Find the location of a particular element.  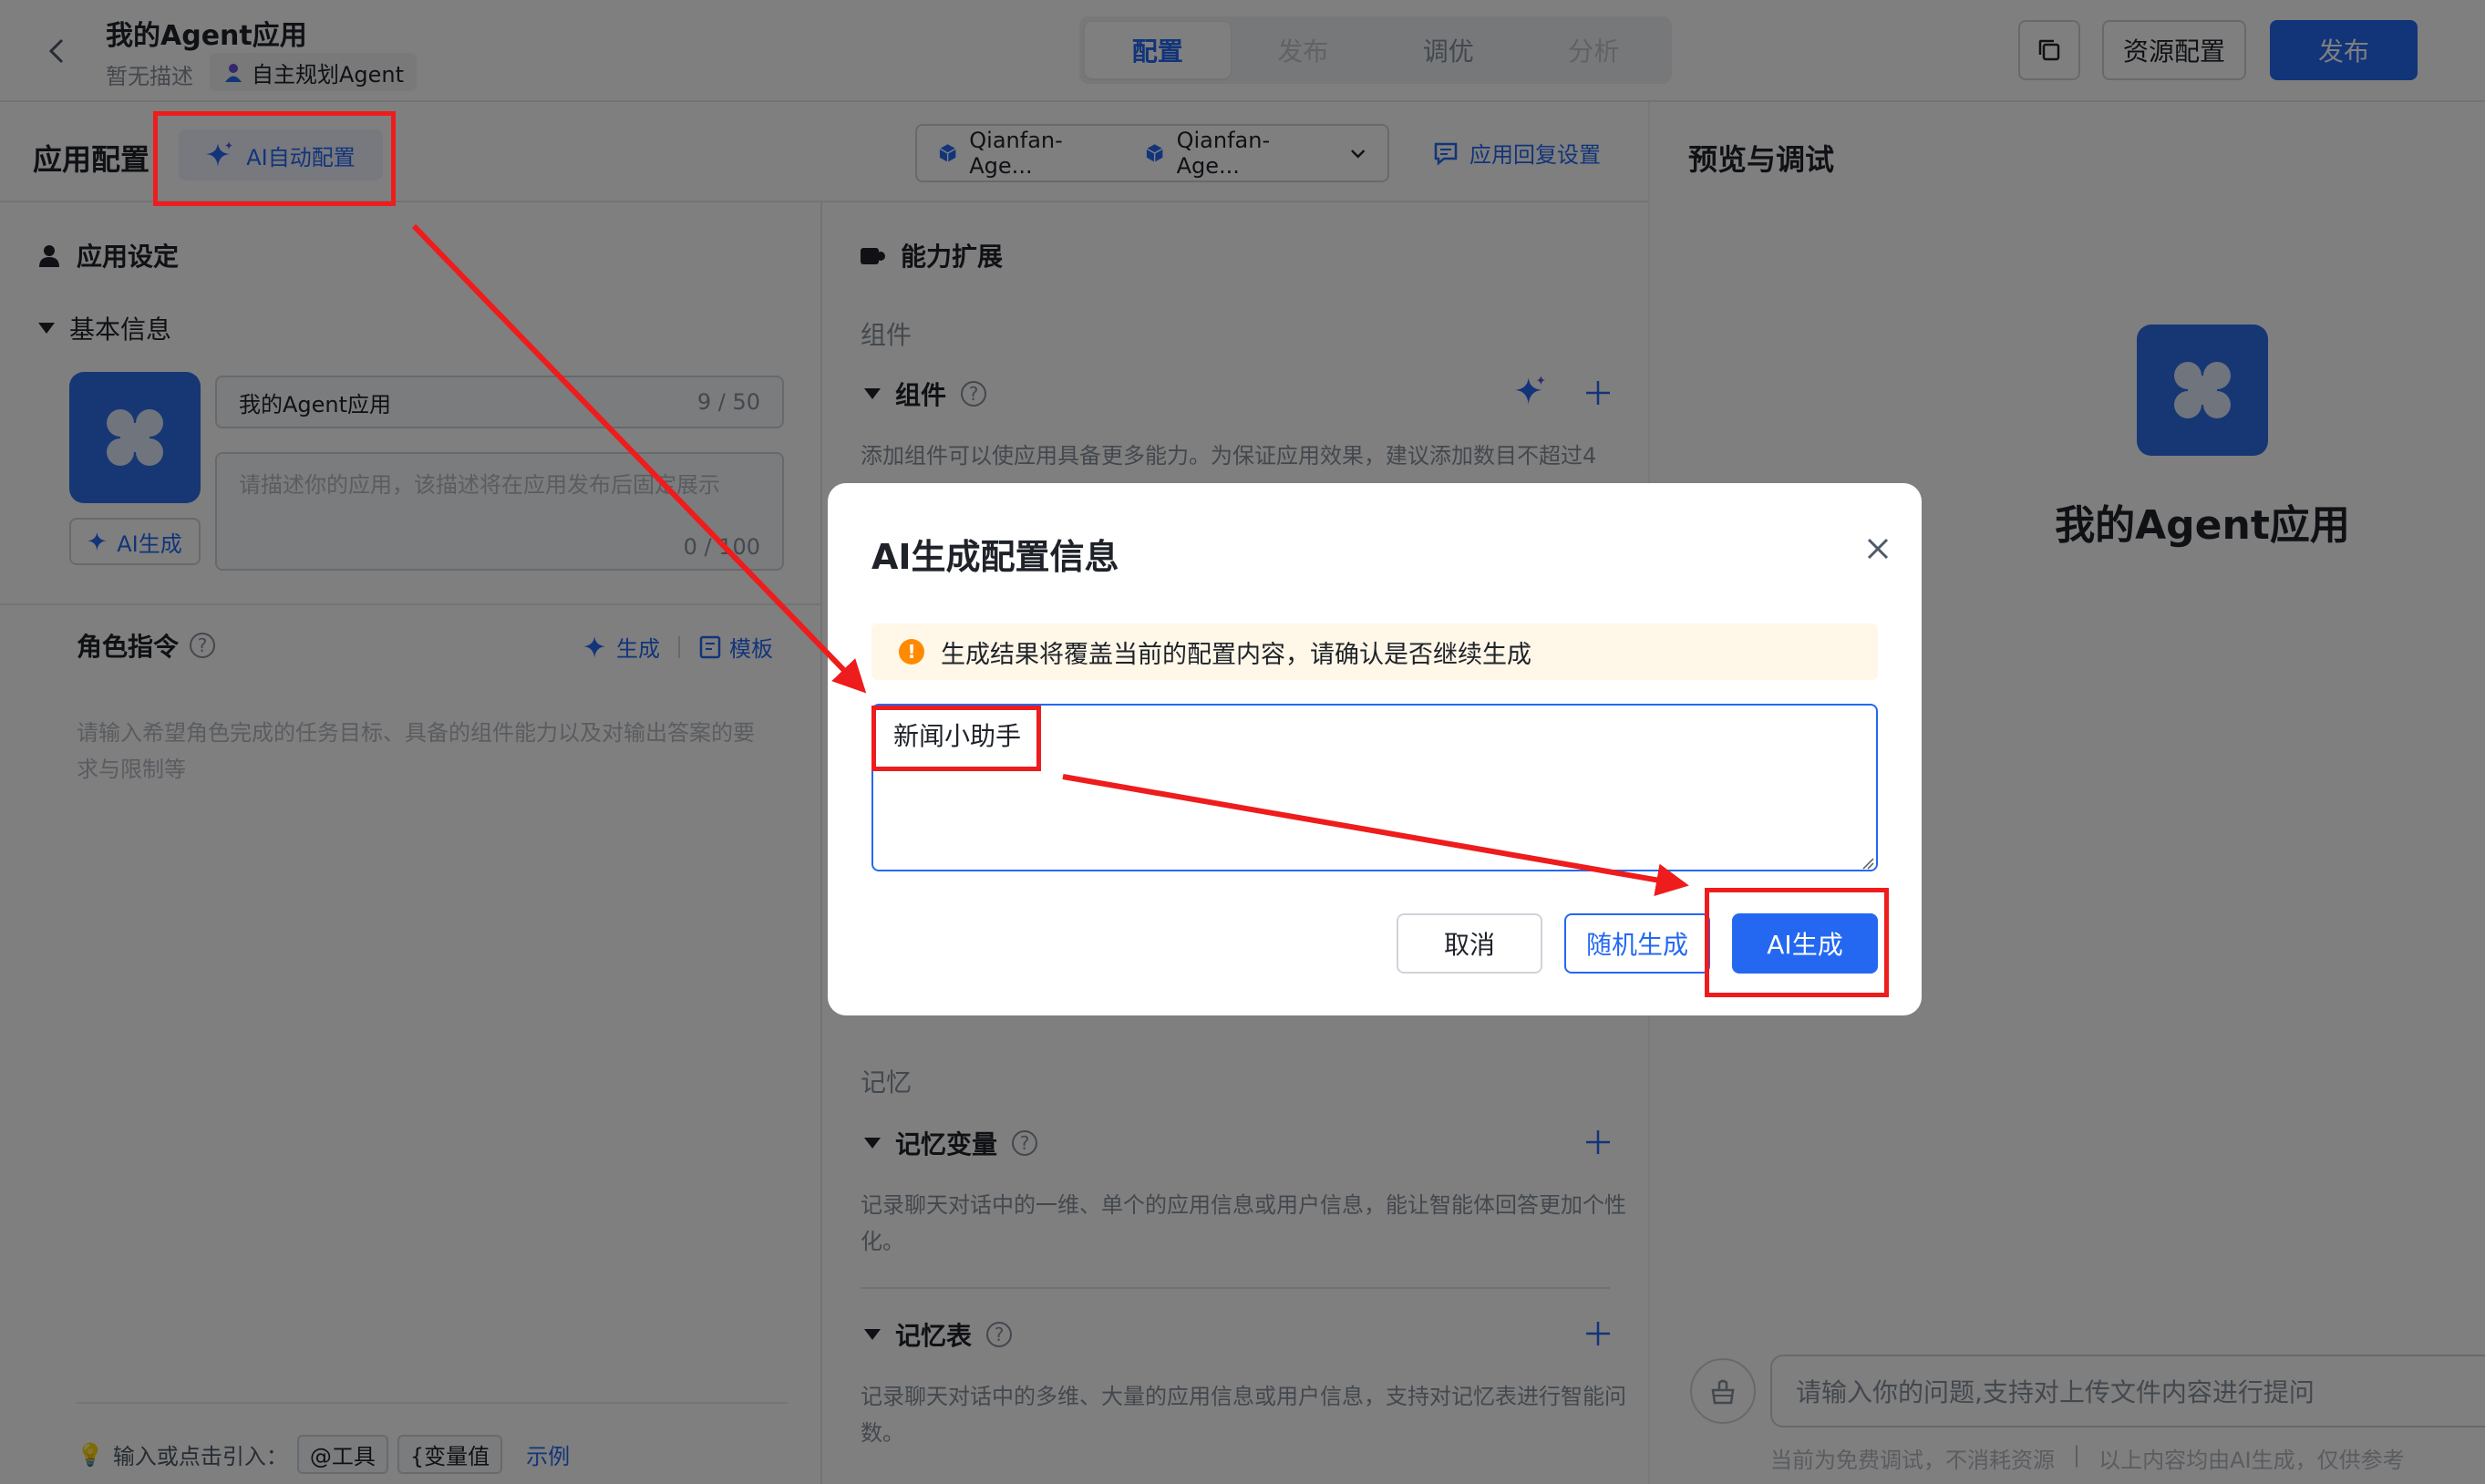

annotation-box-ai-auto-config is located at coordinates (274, 158).